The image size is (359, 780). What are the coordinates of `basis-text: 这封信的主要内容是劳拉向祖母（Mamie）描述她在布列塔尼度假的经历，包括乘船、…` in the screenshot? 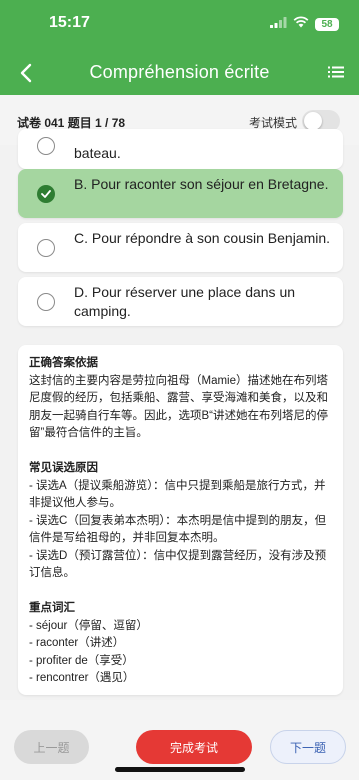 It's located at (179, 407).